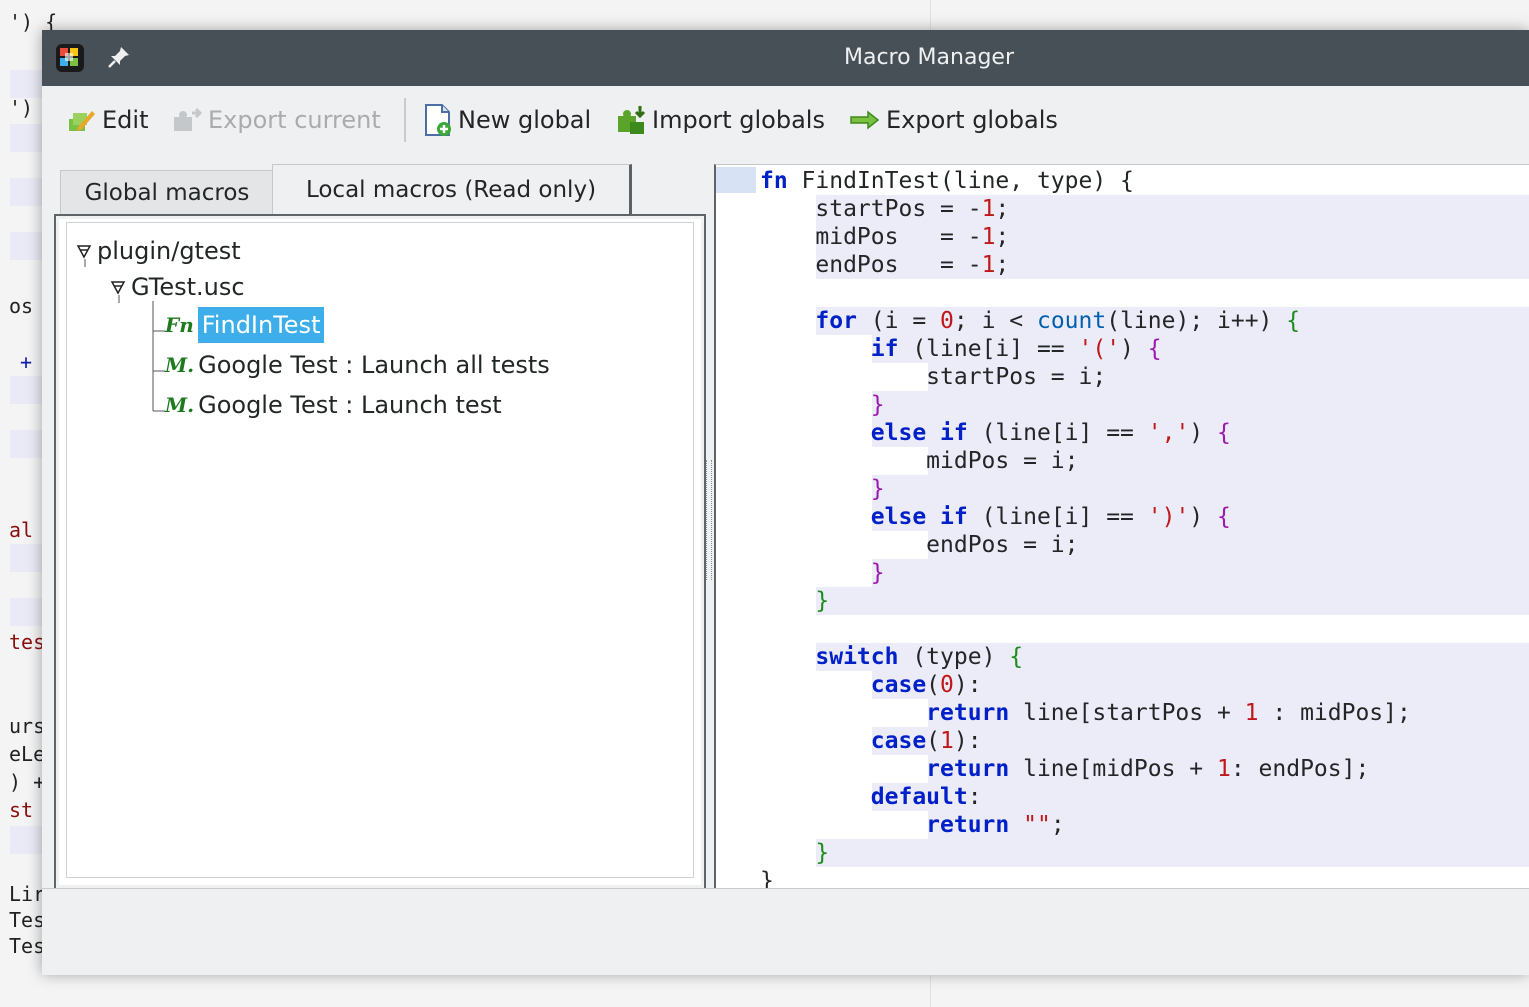 The image size is (1529, 1007). What do you see at coordinates (374, 365) in the screenshot?
I see `tree-item-label: Google Test : Launch all tests` at bounding box center [374, 365].